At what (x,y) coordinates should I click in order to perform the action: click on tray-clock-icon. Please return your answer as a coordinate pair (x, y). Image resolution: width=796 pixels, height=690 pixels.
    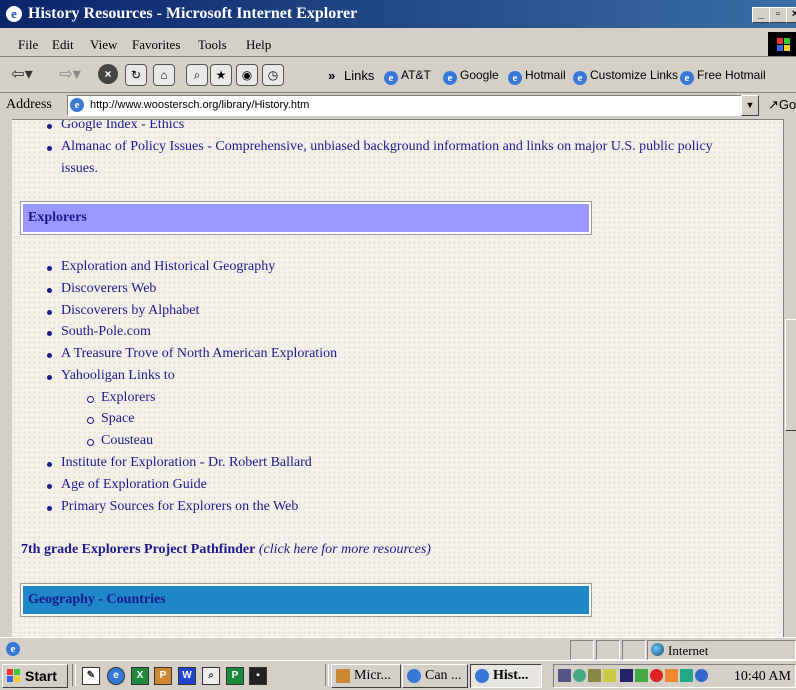
    Looking at the image, I should click on (656, 675).